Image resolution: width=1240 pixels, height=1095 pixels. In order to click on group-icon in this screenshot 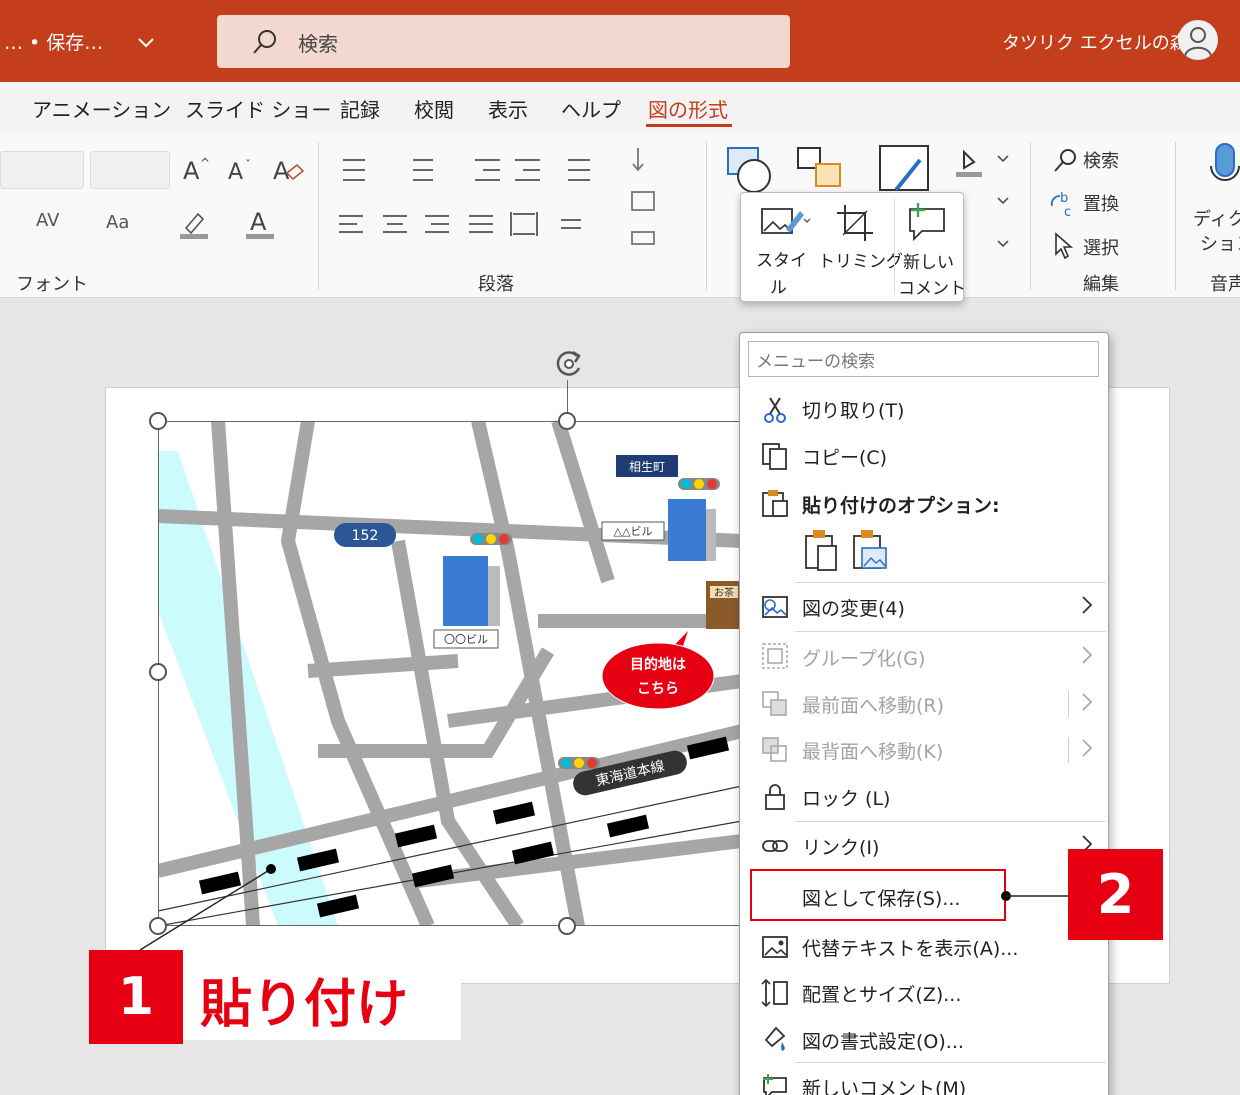, I will do `click(775, 656)`.